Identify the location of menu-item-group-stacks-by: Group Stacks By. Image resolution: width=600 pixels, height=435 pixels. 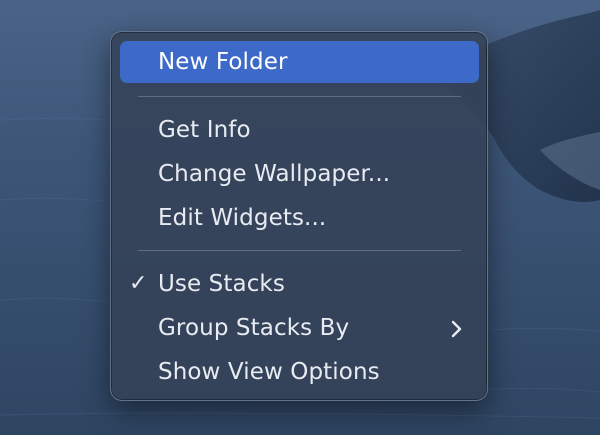
(299, 328).